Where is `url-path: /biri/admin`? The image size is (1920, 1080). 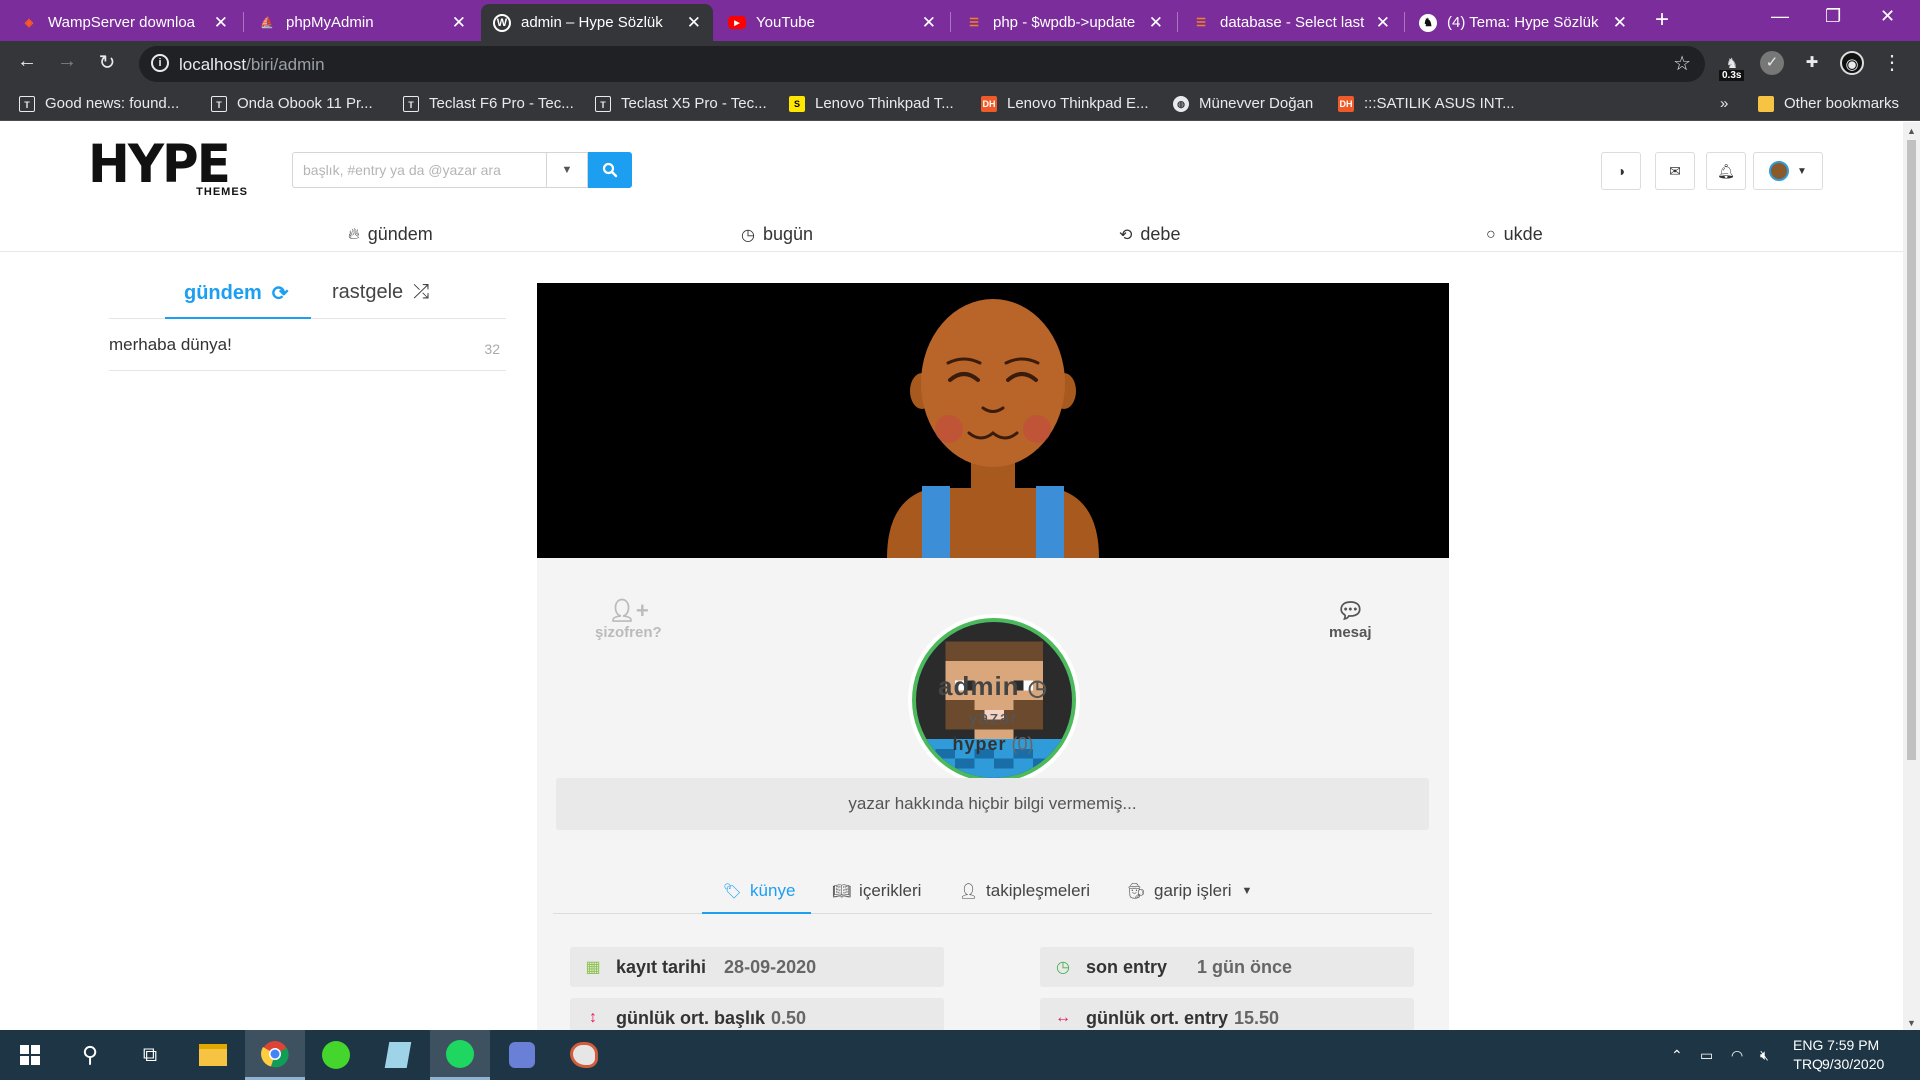
url-path: /biri/admin is located at coordinates (285, 64).